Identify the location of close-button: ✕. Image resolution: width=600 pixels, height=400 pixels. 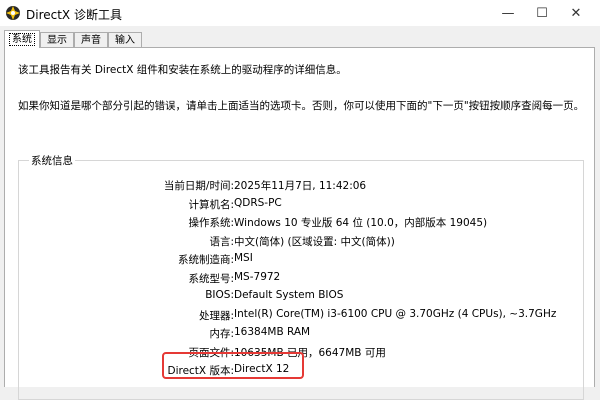
(576, 13).